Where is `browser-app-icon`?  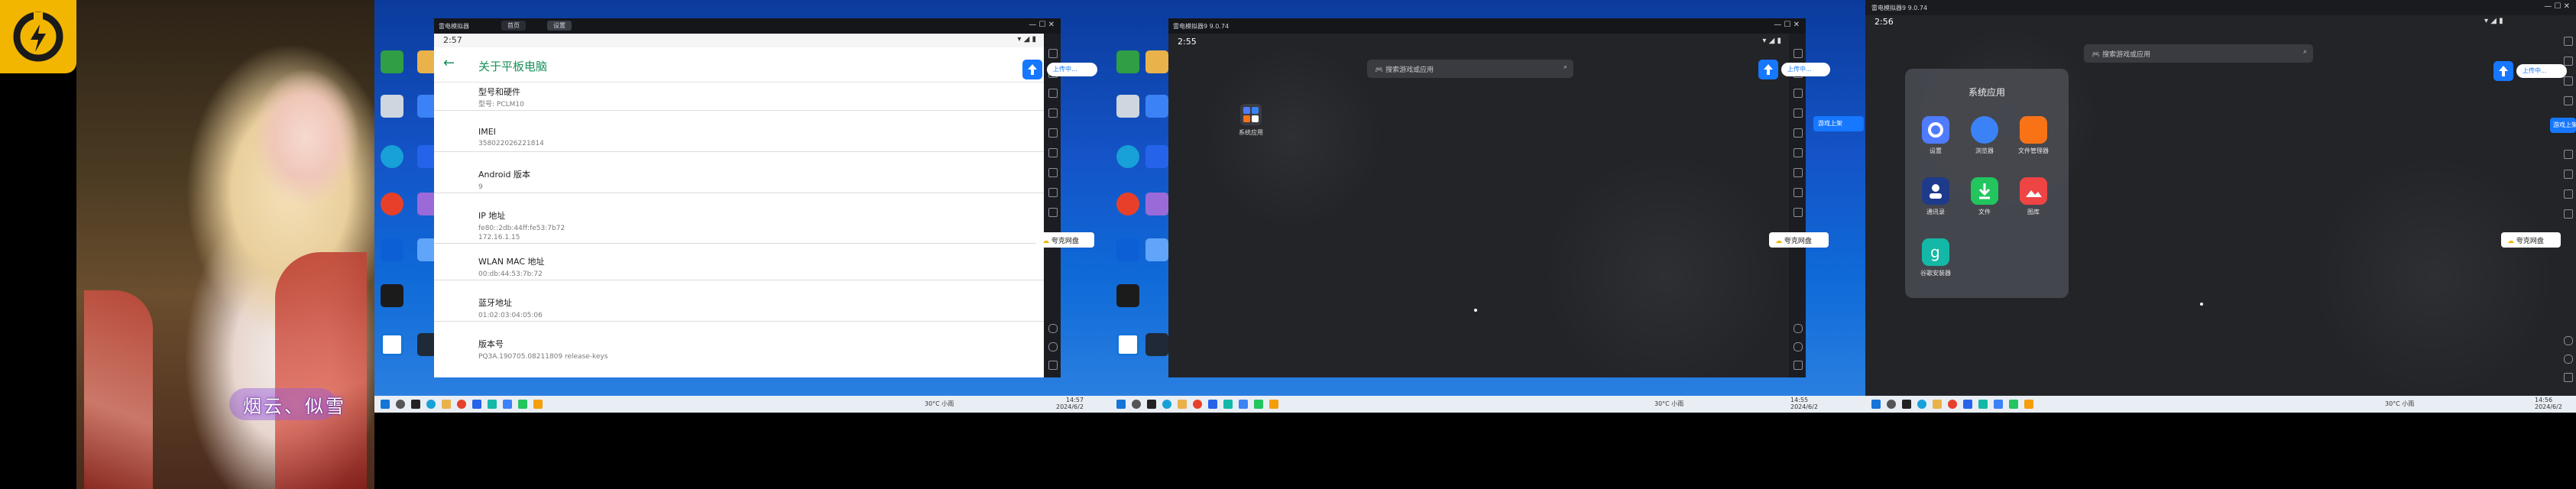 browser-app-icon is located at coordinates (1984, 130).